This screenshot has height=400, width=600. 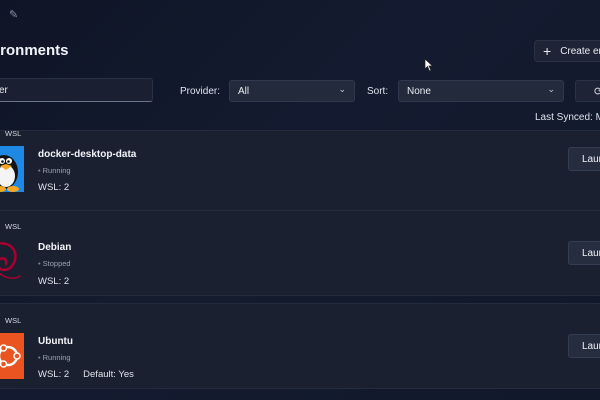 What do you see at coordinates (292, 91) in the screenshot?
I see `provider-select: All ⌄` at bounding box center [292, 91].